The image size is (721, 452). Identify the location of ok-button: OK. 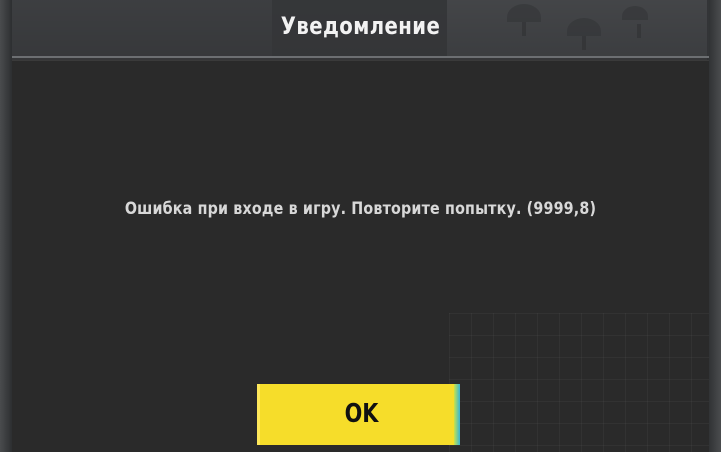
(358, 414).